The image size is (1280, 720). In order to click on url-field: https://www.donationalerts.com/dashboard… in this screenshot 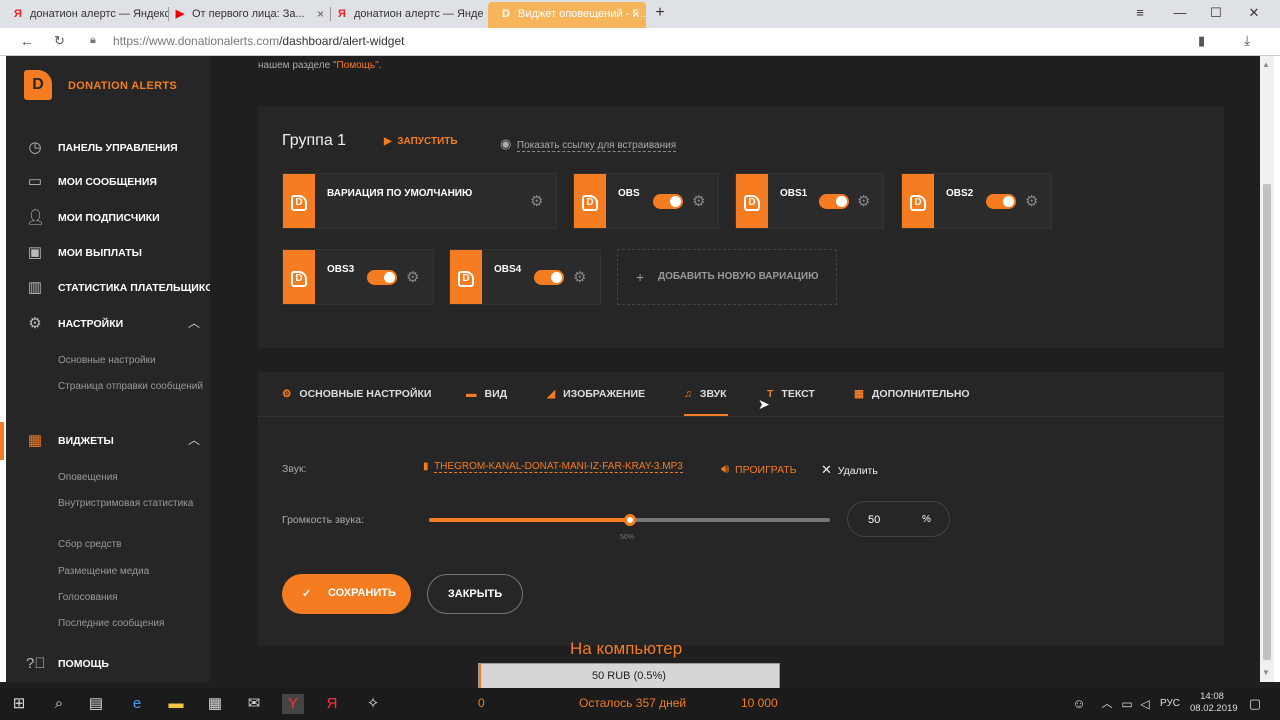, I will do `click(259, 41)`.